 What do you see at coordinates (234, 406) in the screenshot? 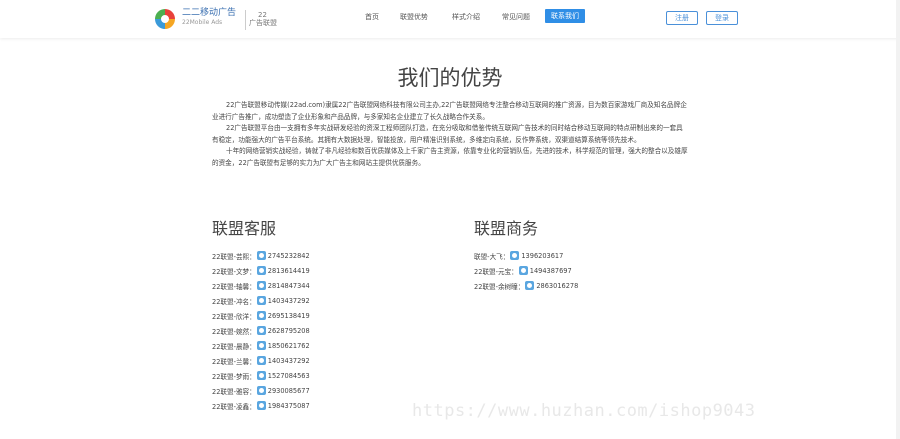
I see `contact-name: 22联盟-凌鑫：` at bounding box center [234, 406].